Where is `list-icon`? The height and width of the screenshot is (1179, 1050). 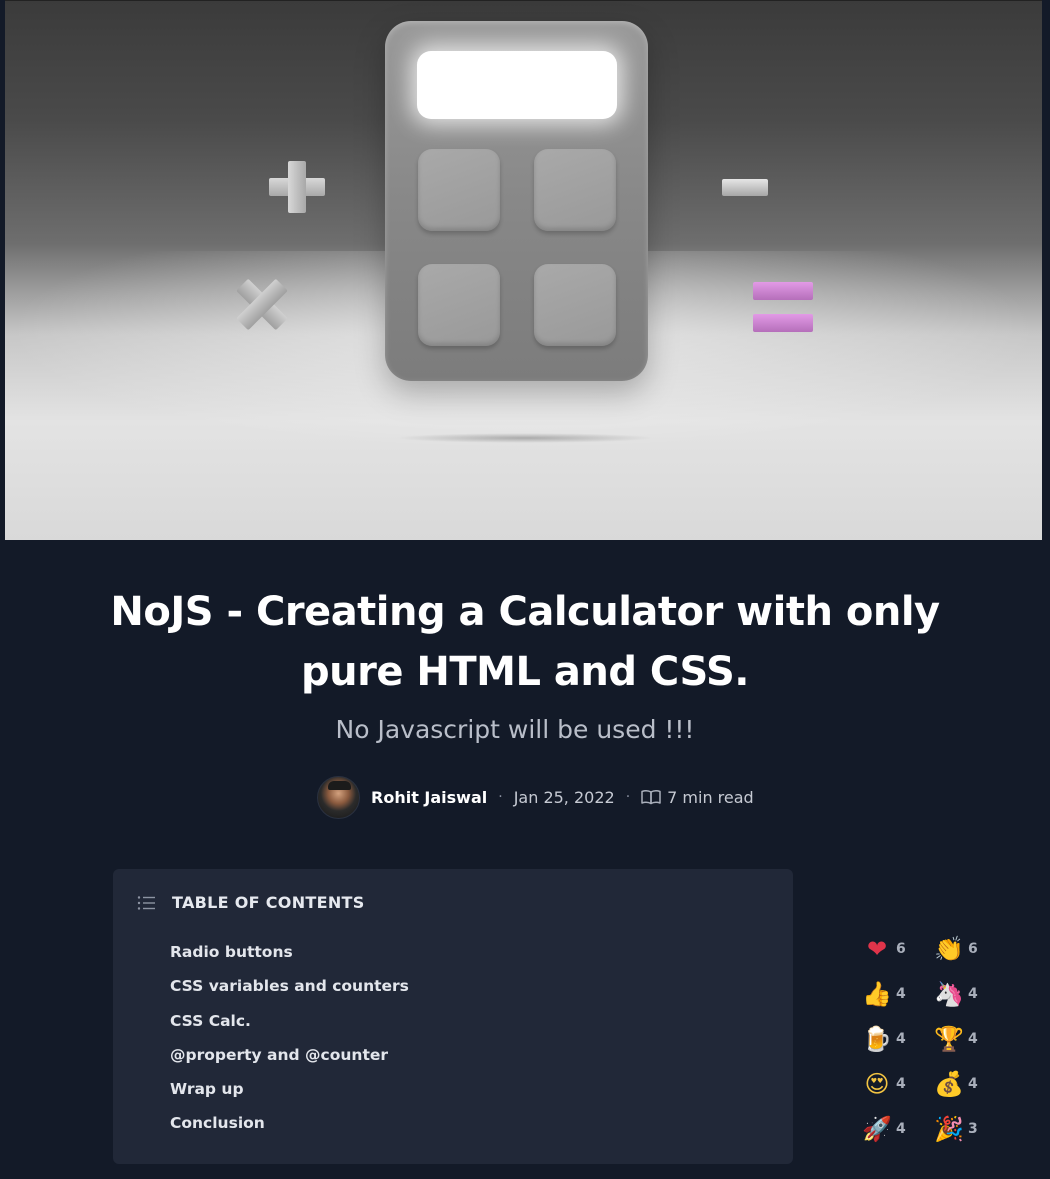 list-icon is located at coordinates (146, 902).